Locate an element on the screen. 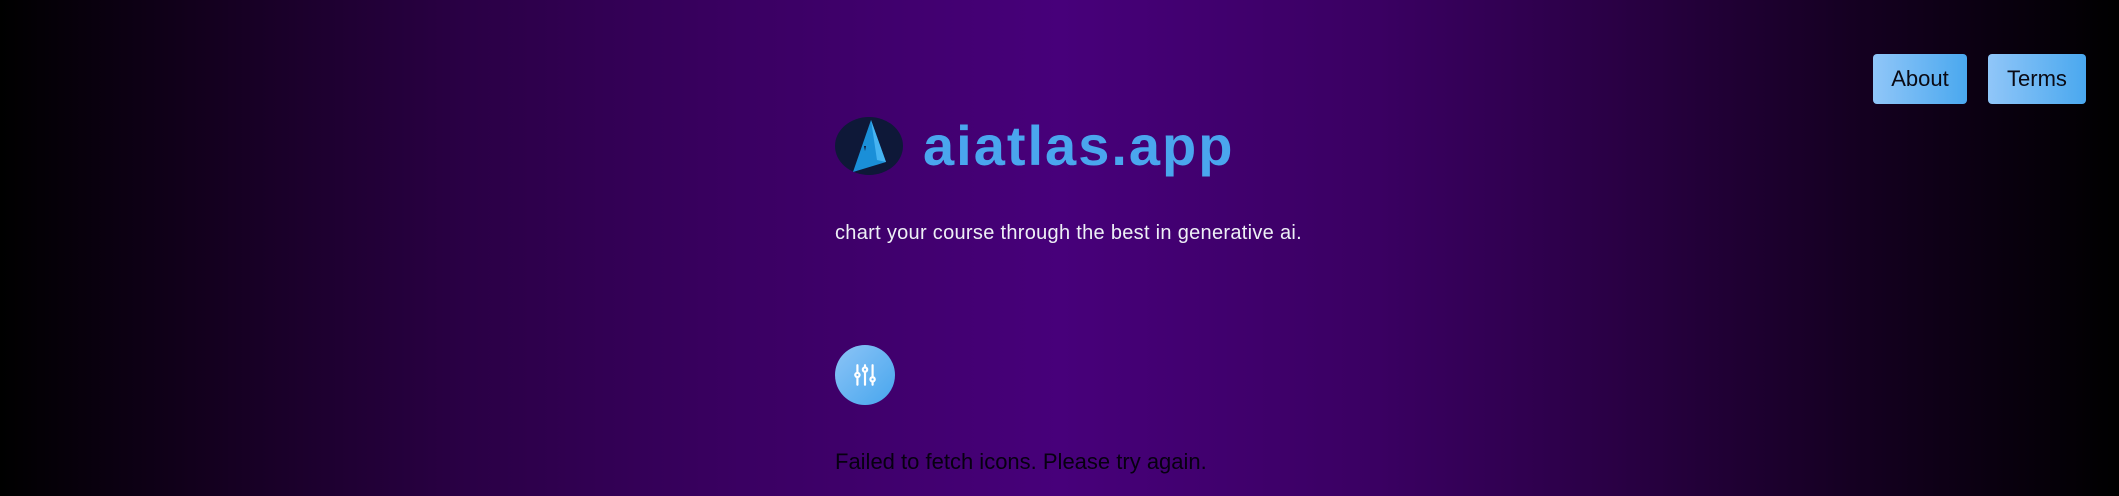 The height and width of the screenshot is (496, 2119). top-nav: About Terms is located at coordinates (1979, 79).